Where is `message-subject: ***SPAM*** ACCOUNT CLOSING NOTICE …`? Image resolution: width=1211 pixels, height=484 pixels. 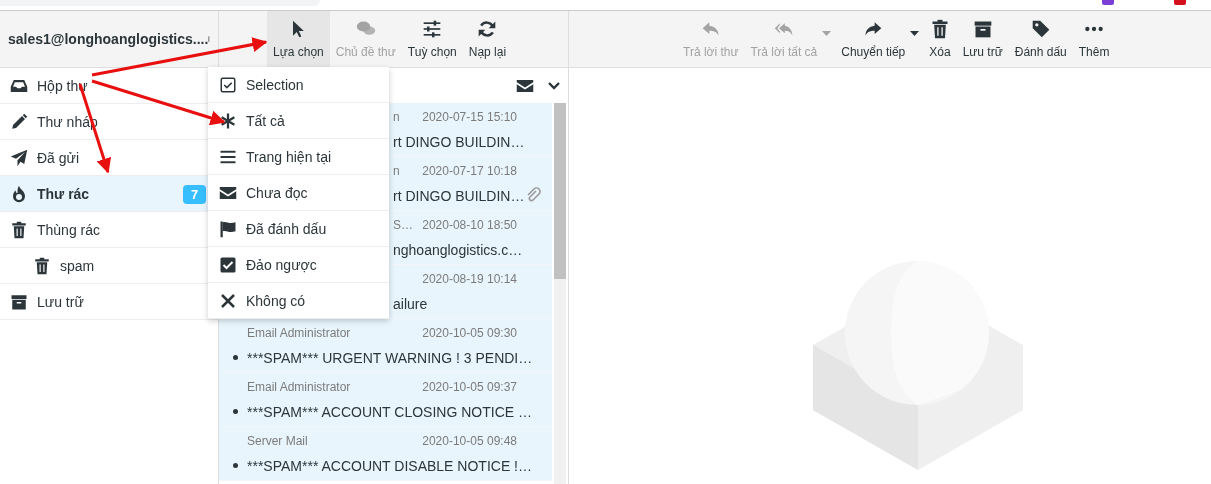
message-subject: ***SPAM*** ACCOUNT CLOSING NOTICE … is located at coordinates (389, 411).